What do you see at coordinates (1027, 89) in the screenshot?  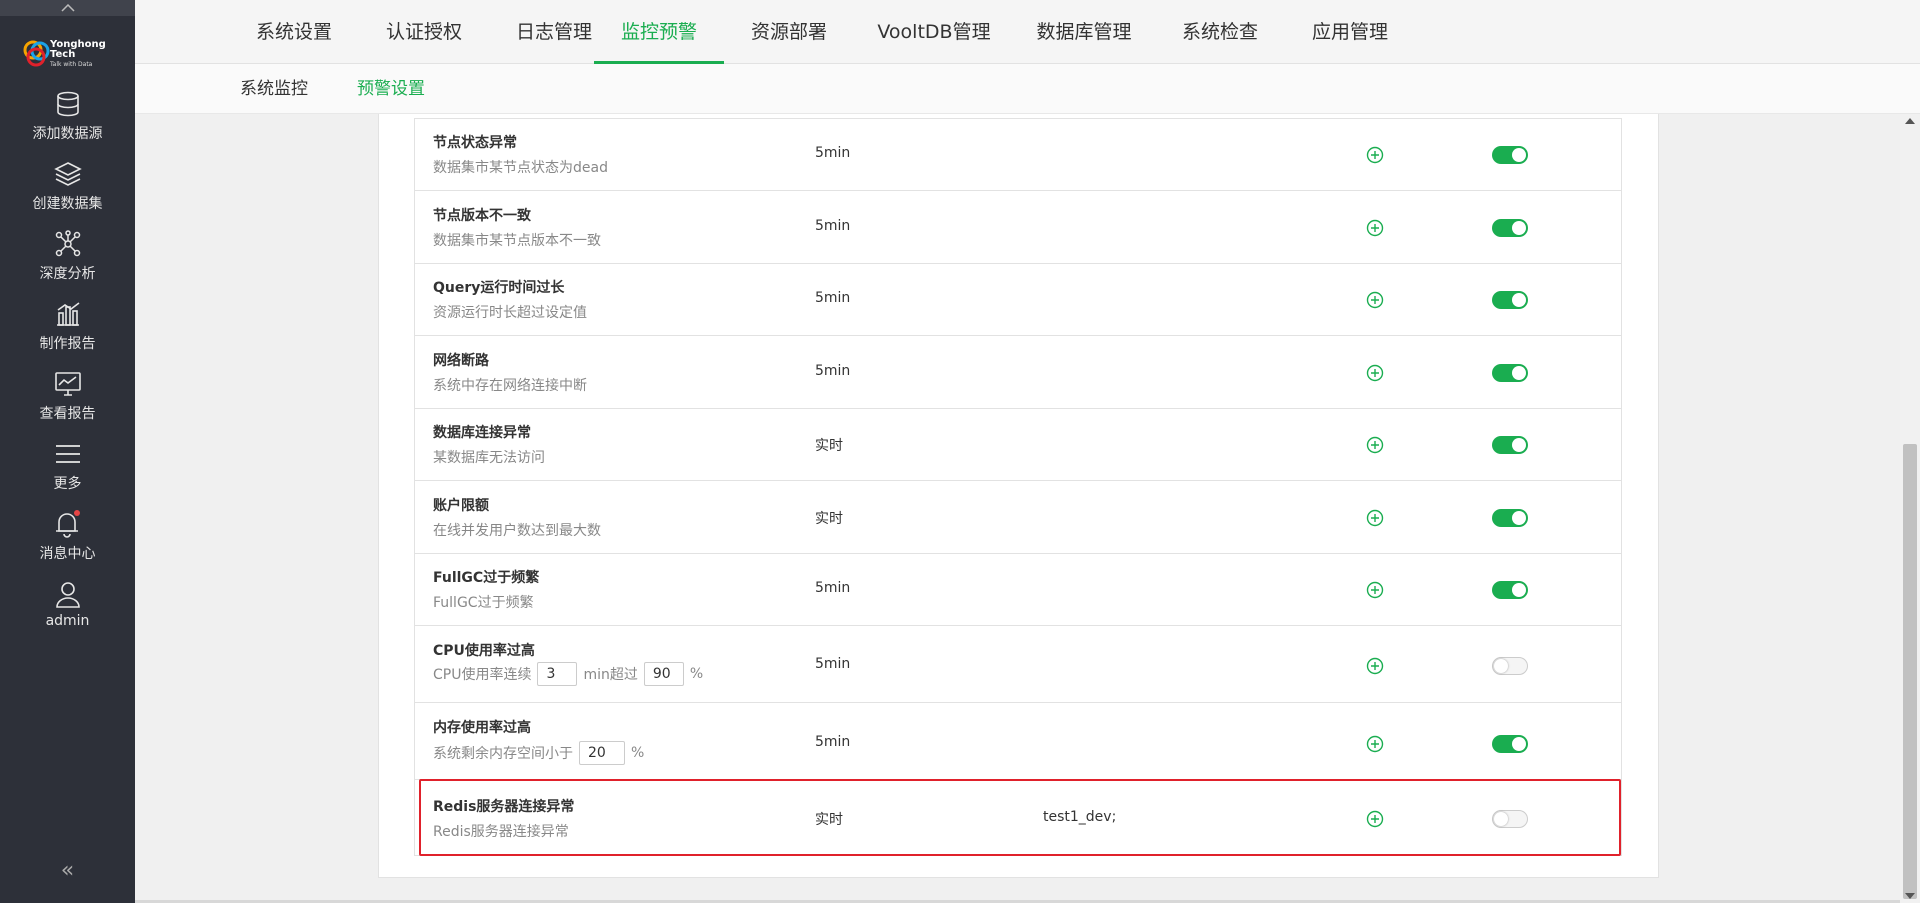 I see `sub-navigation: 系统监控 预警设置` at bounding box center [1027, 89].